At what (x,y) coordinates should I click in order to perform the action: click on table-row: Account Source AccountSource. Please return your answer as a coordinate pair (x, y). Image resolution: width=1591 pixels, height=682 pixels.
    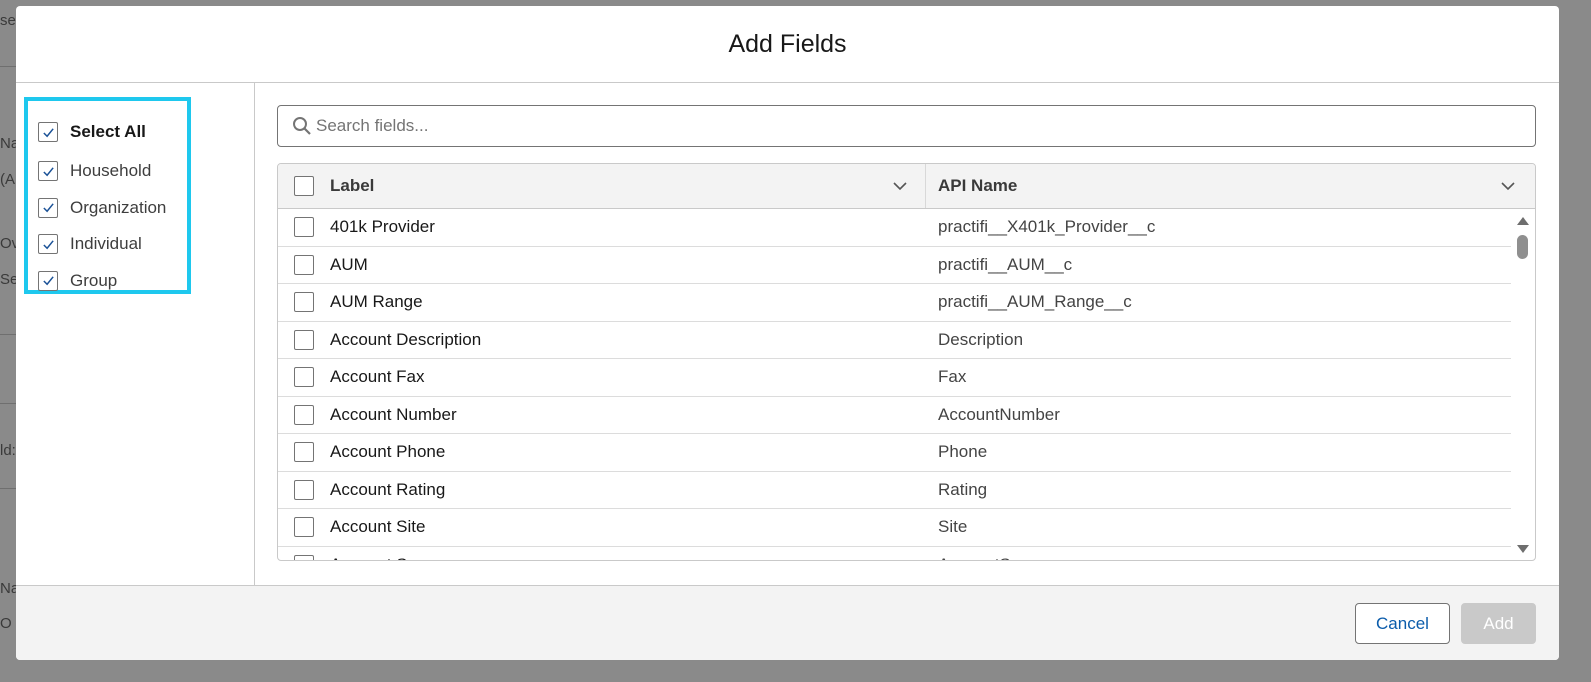
    Looking at the image, I should click on (894, 553).